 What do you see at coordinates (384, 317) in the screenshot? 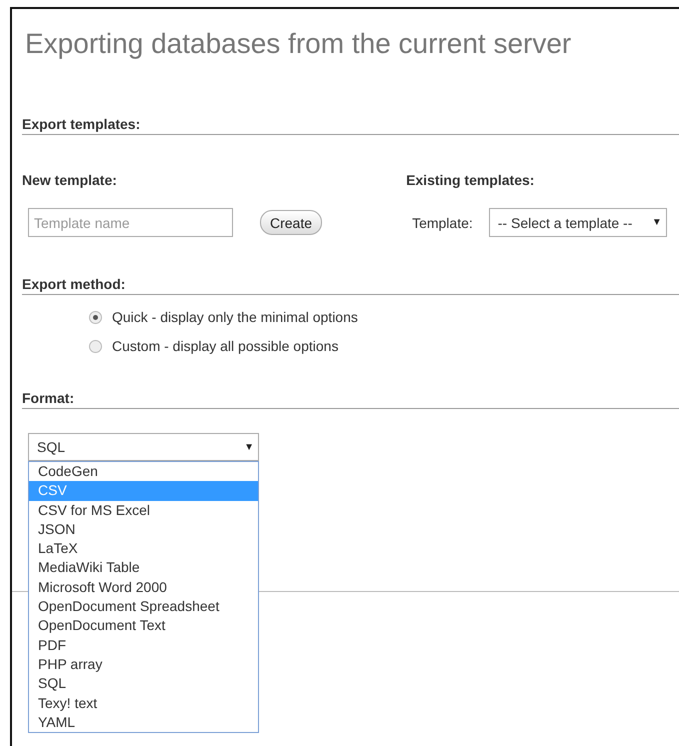
I see `radio-option: Quick - display only the minimal options` at bounding box center [384, 317].